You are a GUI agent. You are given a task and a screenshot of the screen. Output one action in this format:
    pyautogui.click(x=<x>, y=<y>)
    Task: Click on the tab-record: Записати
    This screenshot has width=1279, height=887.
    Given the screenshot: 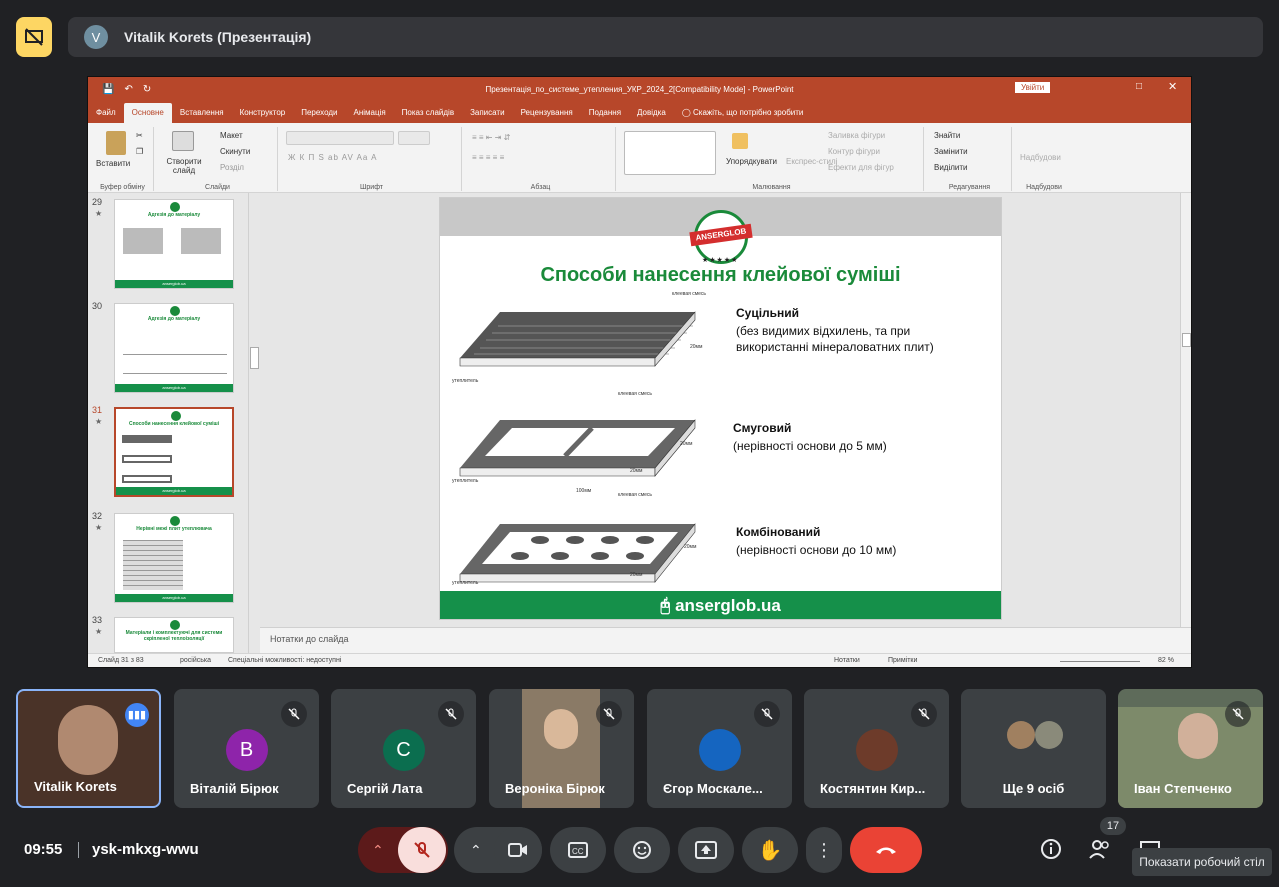 What is the action you would take?
    pyautogui.click(x=487, y=113)
    